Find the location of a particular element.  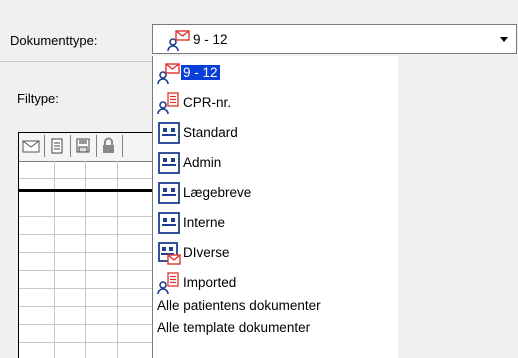

document-icon is located at coordinates (58, 146).